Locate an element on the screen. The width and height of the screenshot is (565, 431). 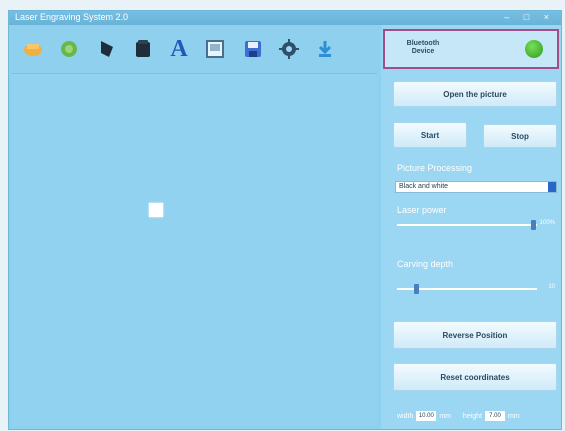
height-input: 7.00 is located at coordinates (495, 416).